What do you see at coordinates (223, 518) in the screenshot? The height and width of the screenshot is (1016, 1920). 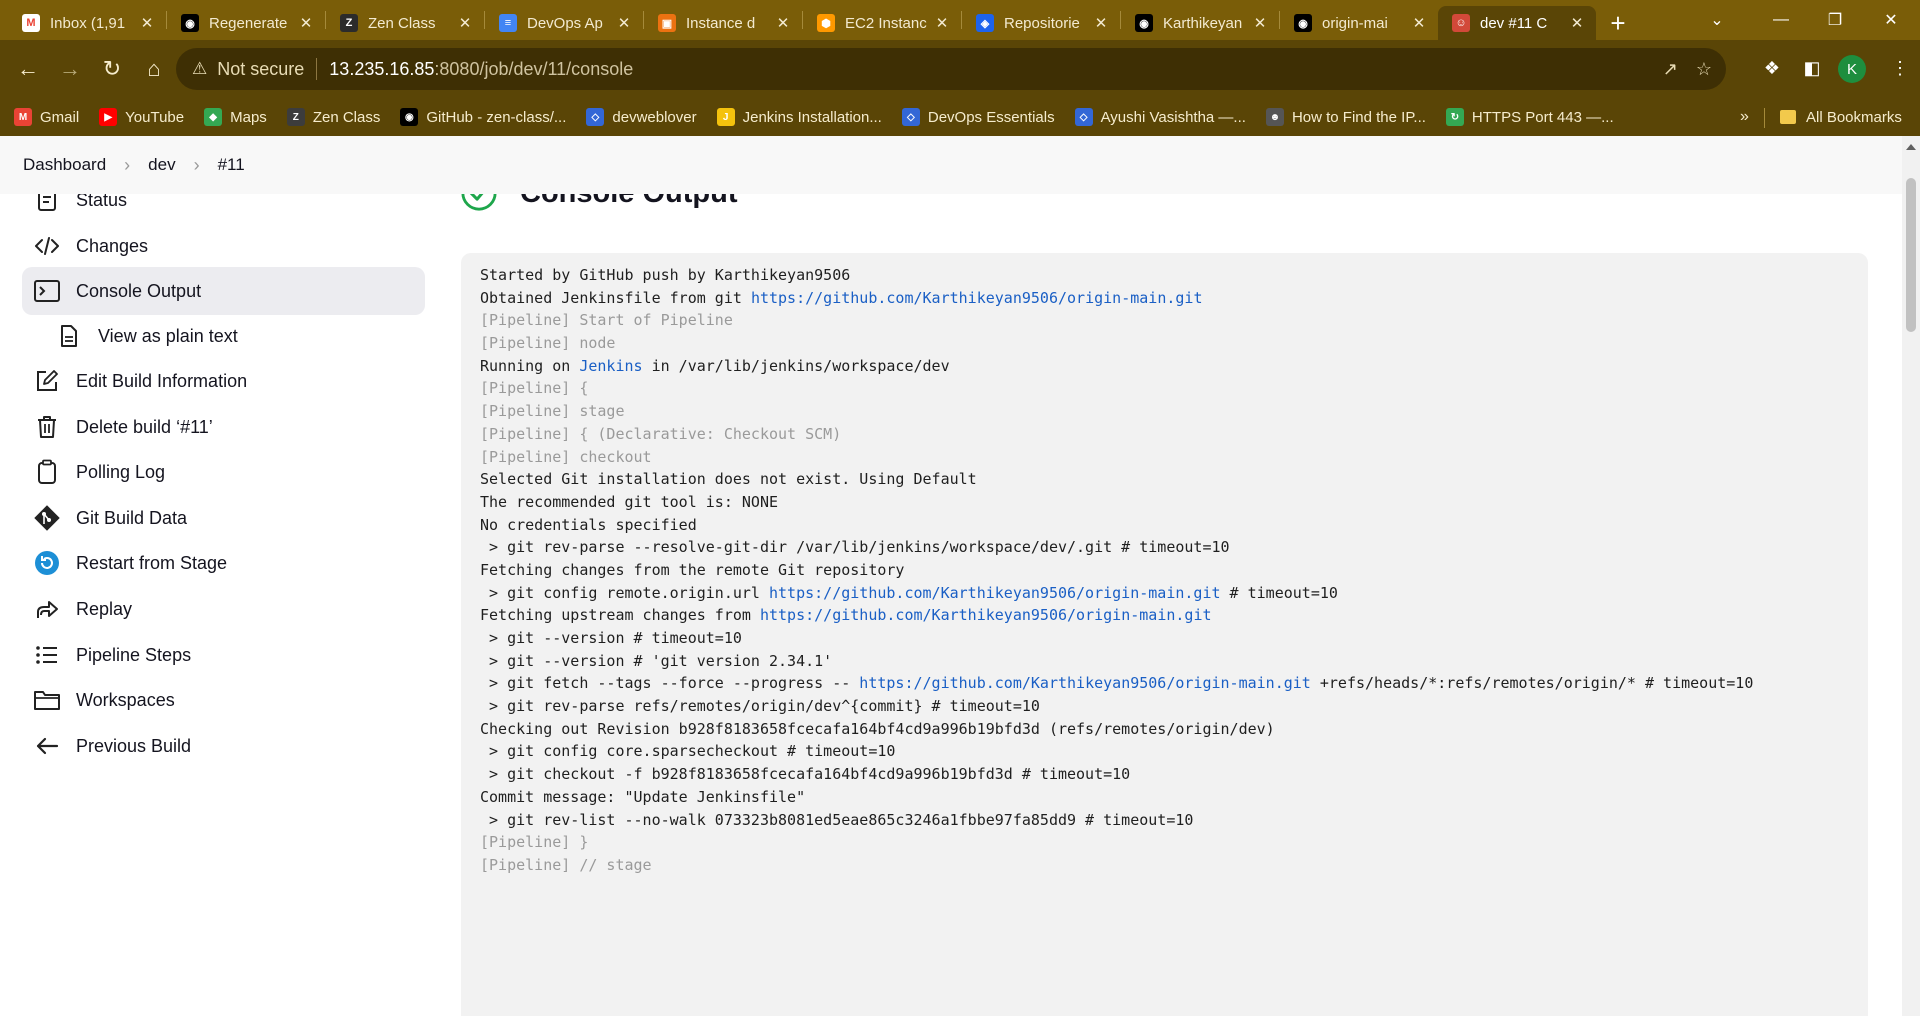 I see `sidebar-item-git: Git Build Data` at bounding box center [223, 518].